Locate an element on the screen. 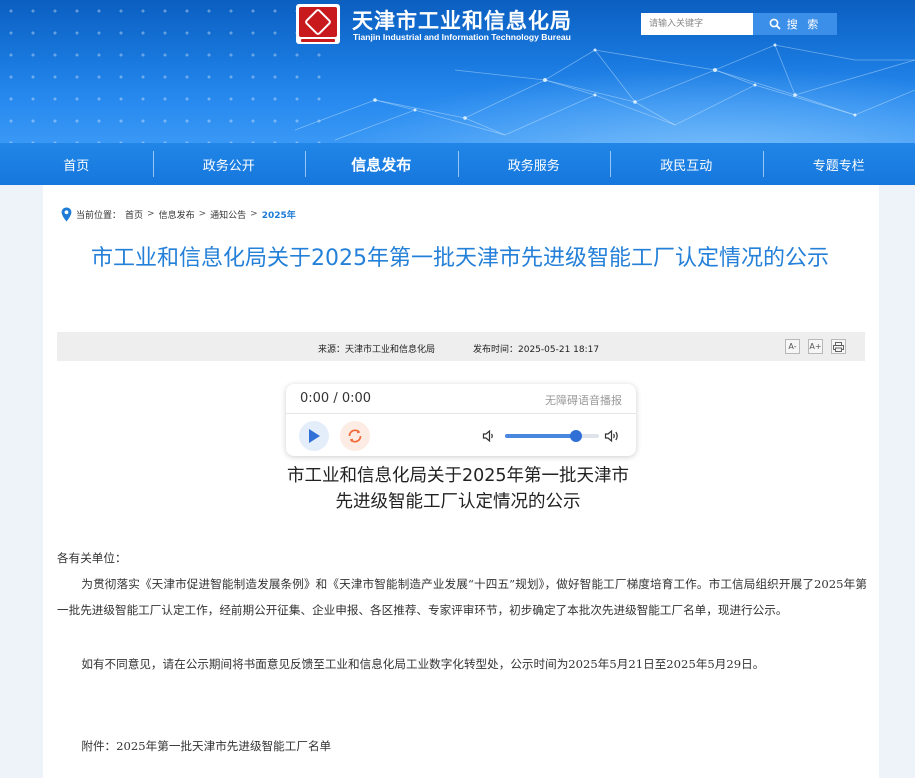 The width and height of the screenshot is (915, 778). breadcrumb-link-info-release: 信息发布 is located at coordinates (177, 214).